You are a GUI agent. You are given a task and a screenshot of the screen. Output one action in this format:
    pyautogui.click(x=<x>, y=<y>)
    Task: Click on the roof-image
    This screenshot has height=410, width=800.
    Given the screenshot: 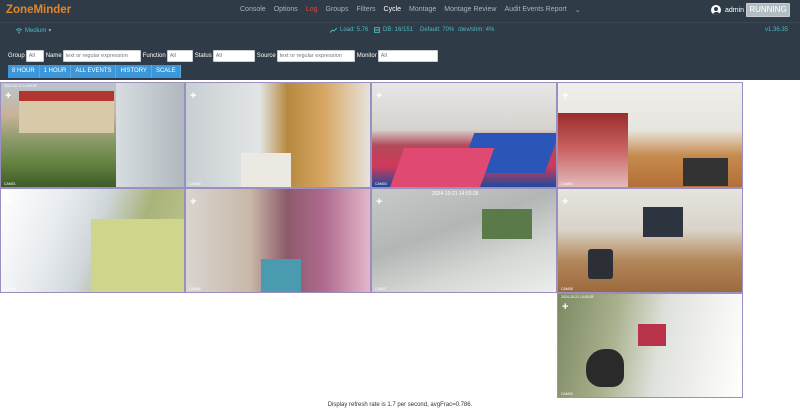 What is the action you would take?
    pyautogui.click(x=137, y=255)
    